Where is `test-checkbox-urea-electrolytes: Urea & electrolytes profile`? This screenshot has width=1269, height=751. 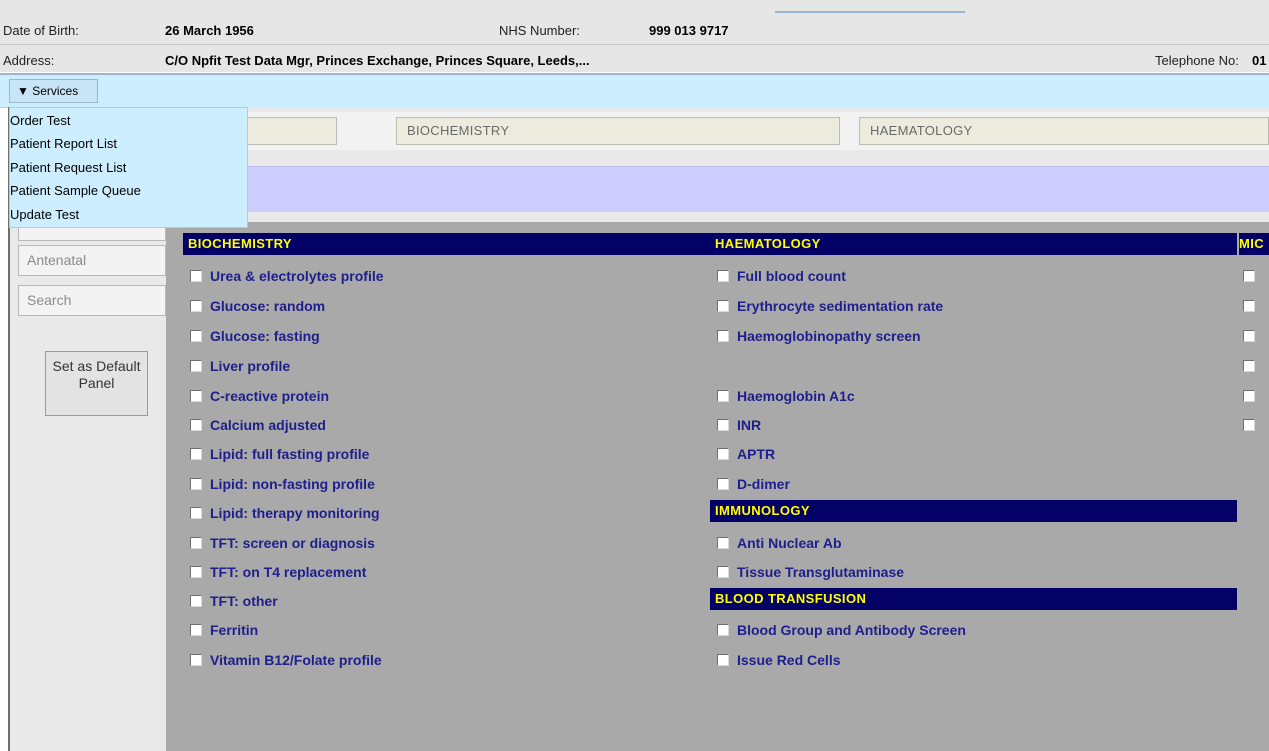 test-checkbox-urea-electrolytes: Urea & electrolytes profile is located at coordinates (287, 276).